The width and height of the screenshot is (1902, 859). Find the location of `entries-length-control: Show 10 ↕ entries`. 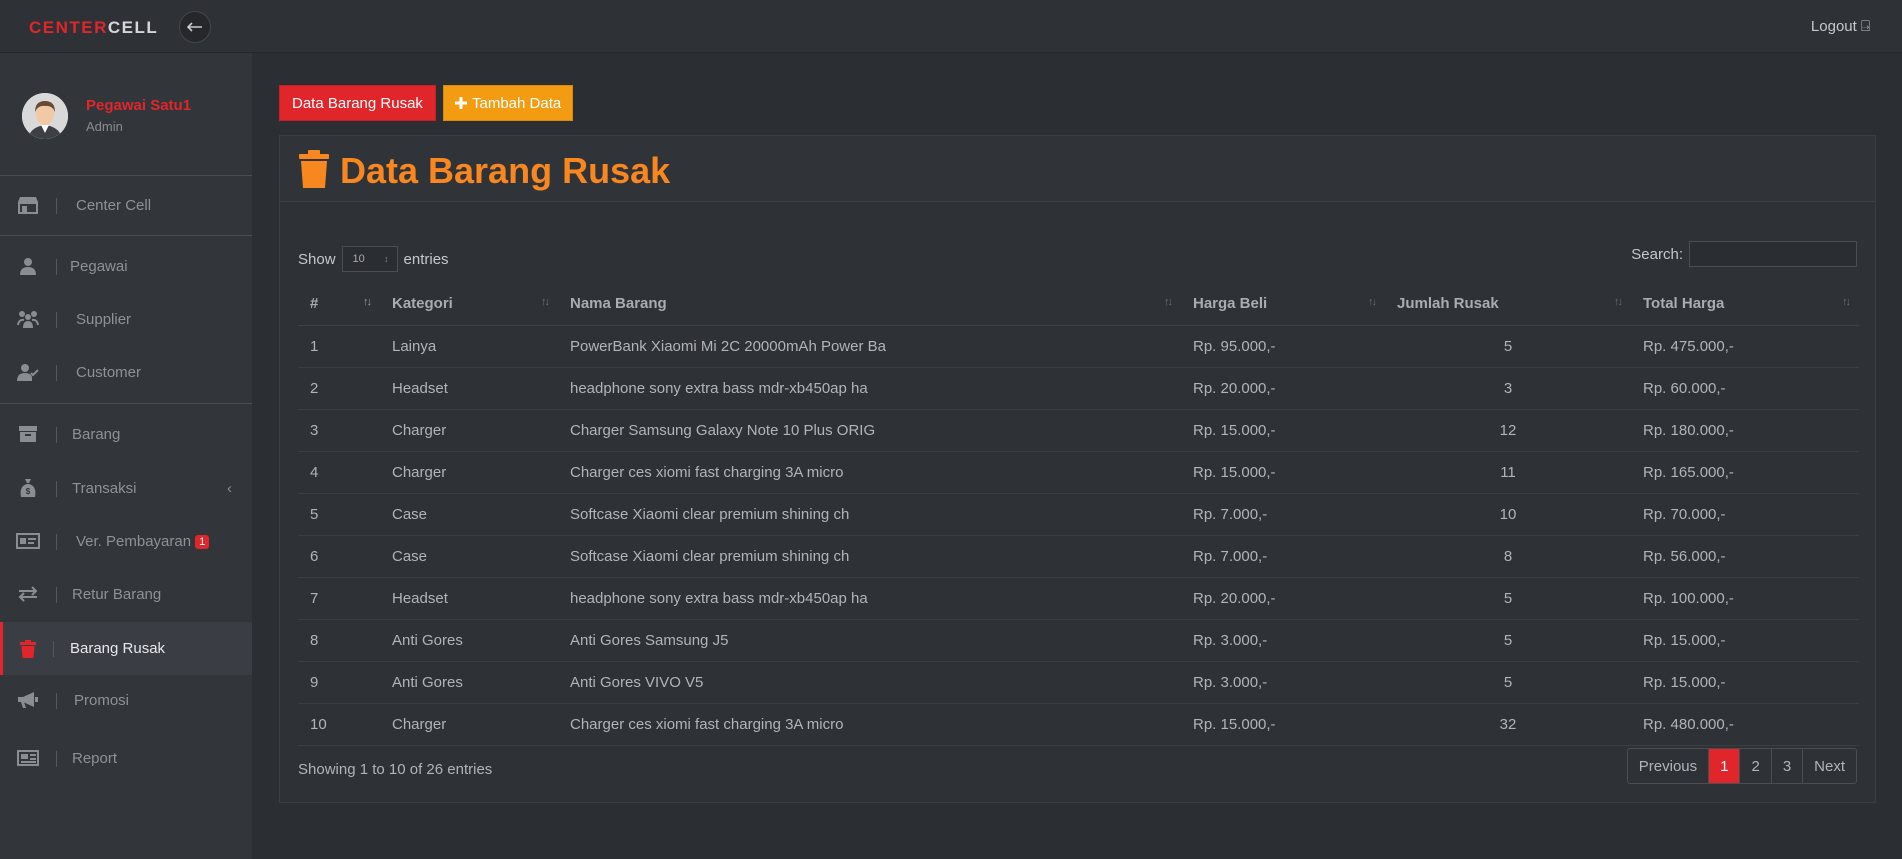

entries-length-control: Show 10 ↕ entries is located at coordinates (373, 259).